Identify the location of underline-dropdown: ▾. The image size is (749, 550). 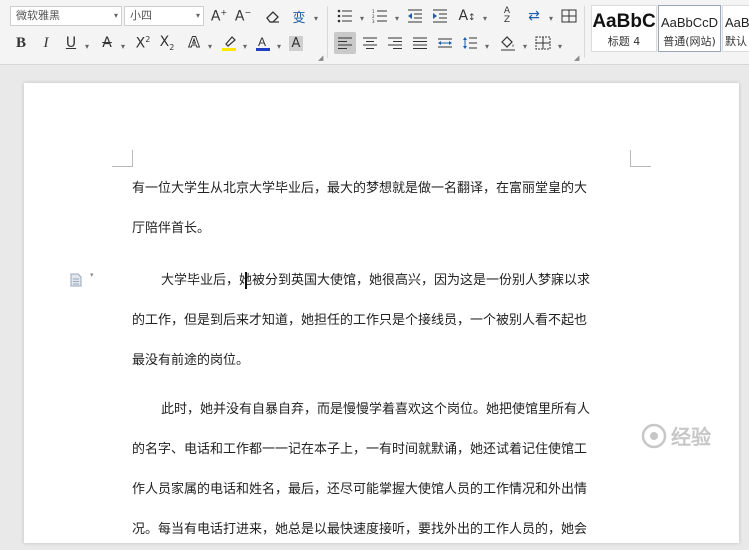
(87, 46).